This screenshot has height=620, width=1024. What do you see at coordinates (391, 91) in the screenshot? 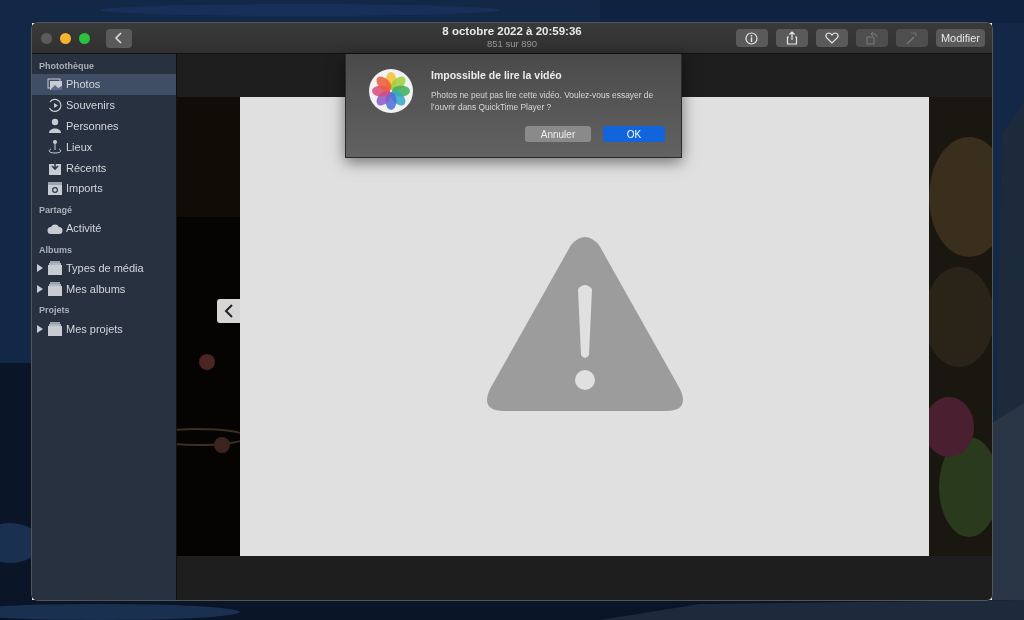
I see `flower-icon` at bounding box center [391, 91].